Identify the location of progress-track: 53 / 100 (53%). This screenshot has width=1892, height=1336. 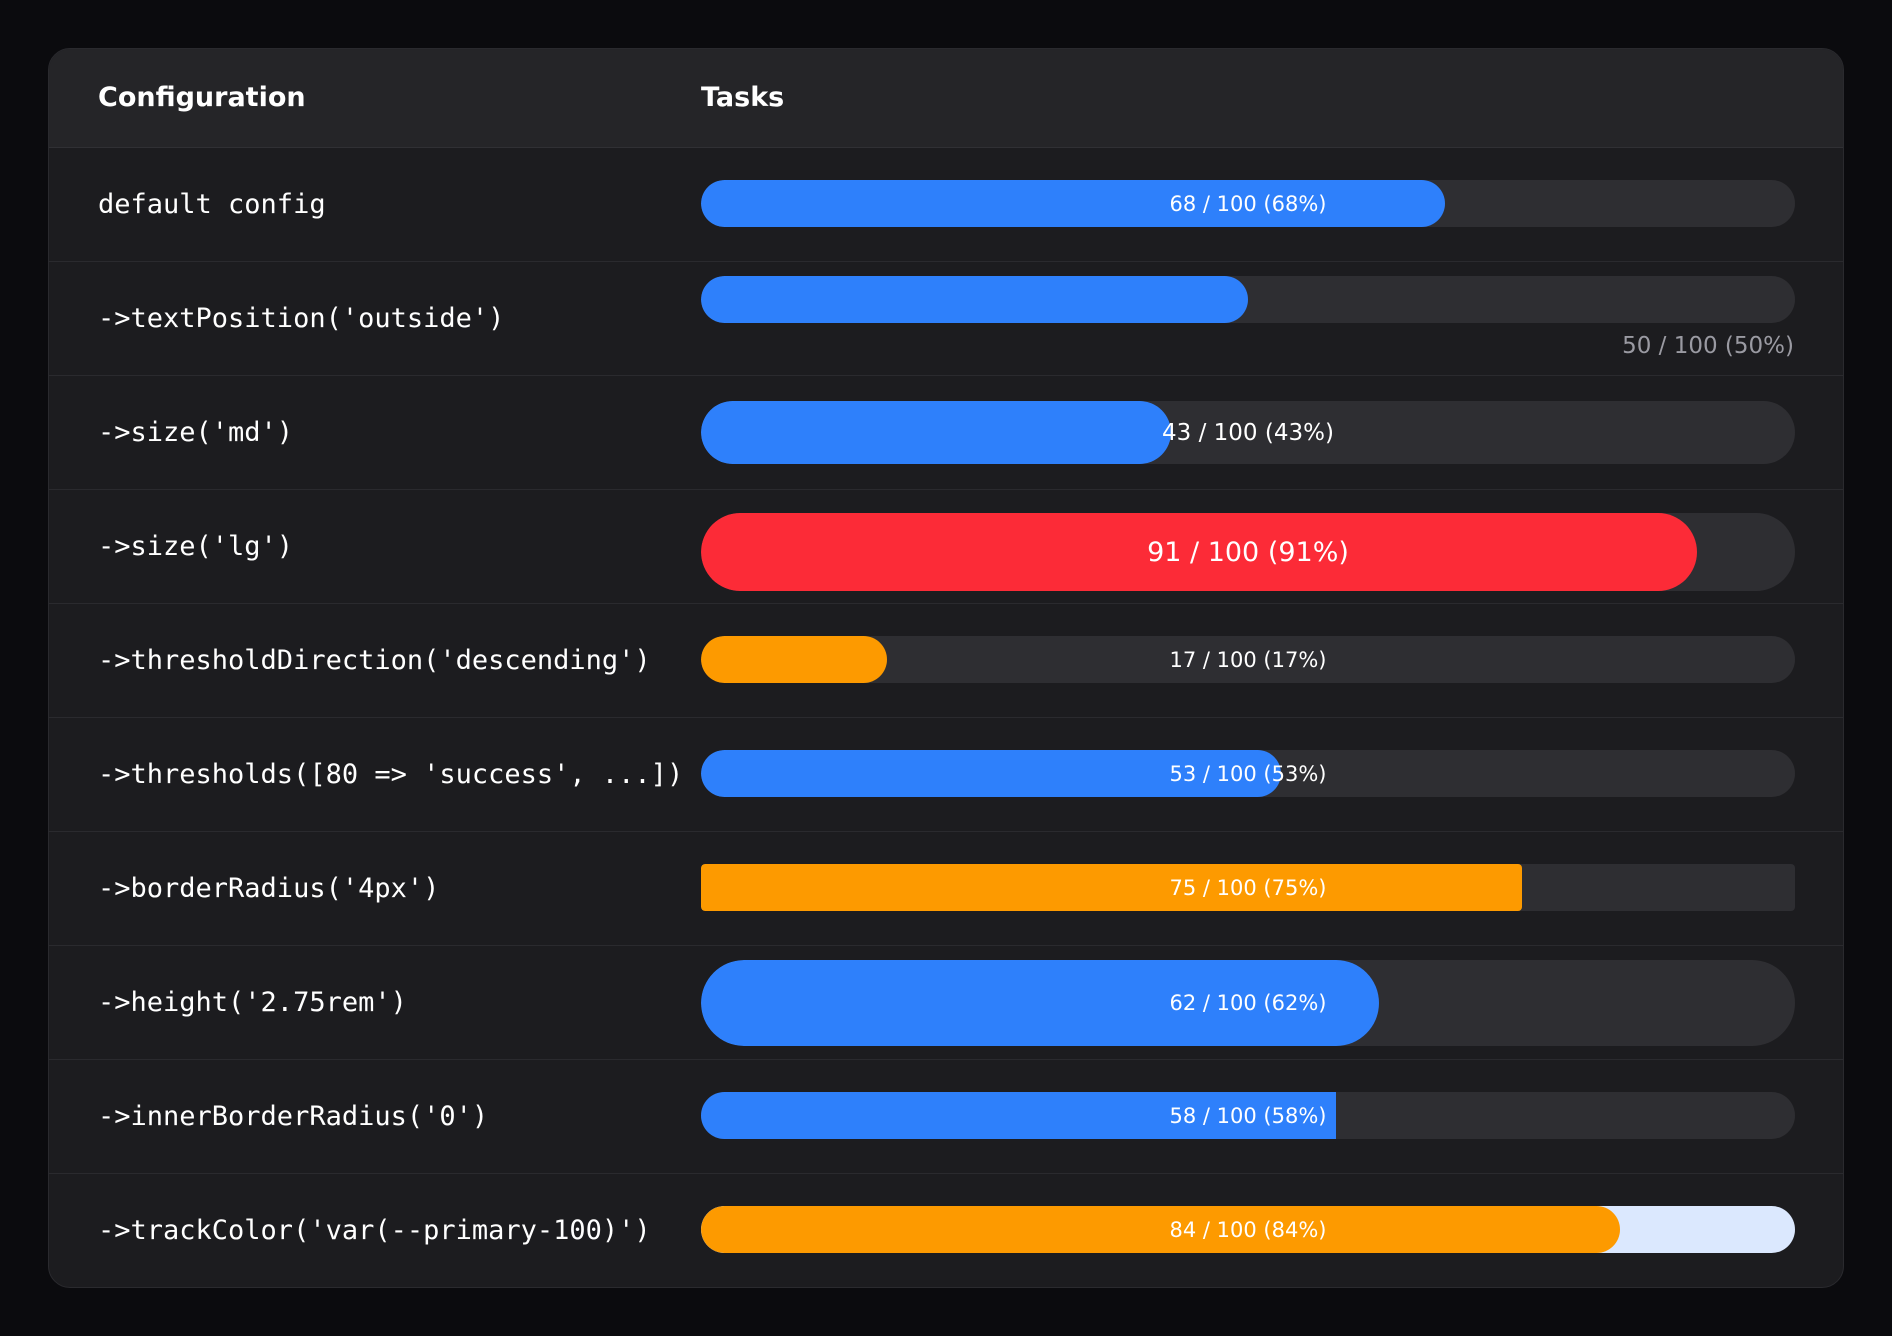
(1248, 773).